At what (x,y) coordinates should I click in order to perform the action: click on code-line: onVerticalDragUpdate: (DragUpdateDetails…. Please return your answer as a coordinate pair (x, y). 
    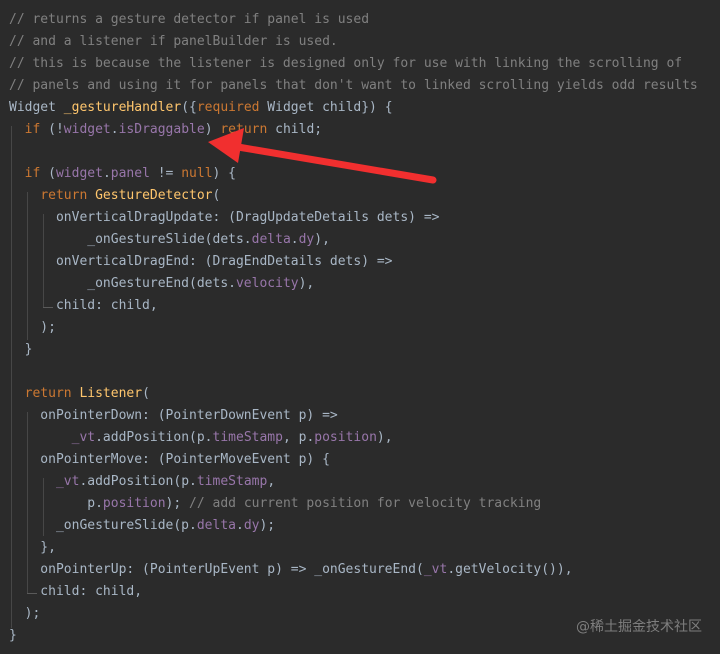
    Looking at the image, I should click on (224, 218).